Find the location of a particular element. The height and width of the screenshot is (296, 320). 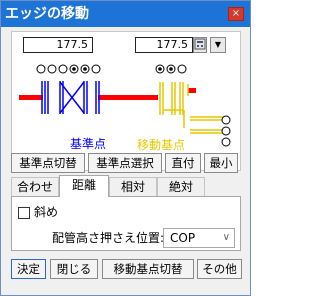

close-button: 閉じる is located at coordinates (74, 269).